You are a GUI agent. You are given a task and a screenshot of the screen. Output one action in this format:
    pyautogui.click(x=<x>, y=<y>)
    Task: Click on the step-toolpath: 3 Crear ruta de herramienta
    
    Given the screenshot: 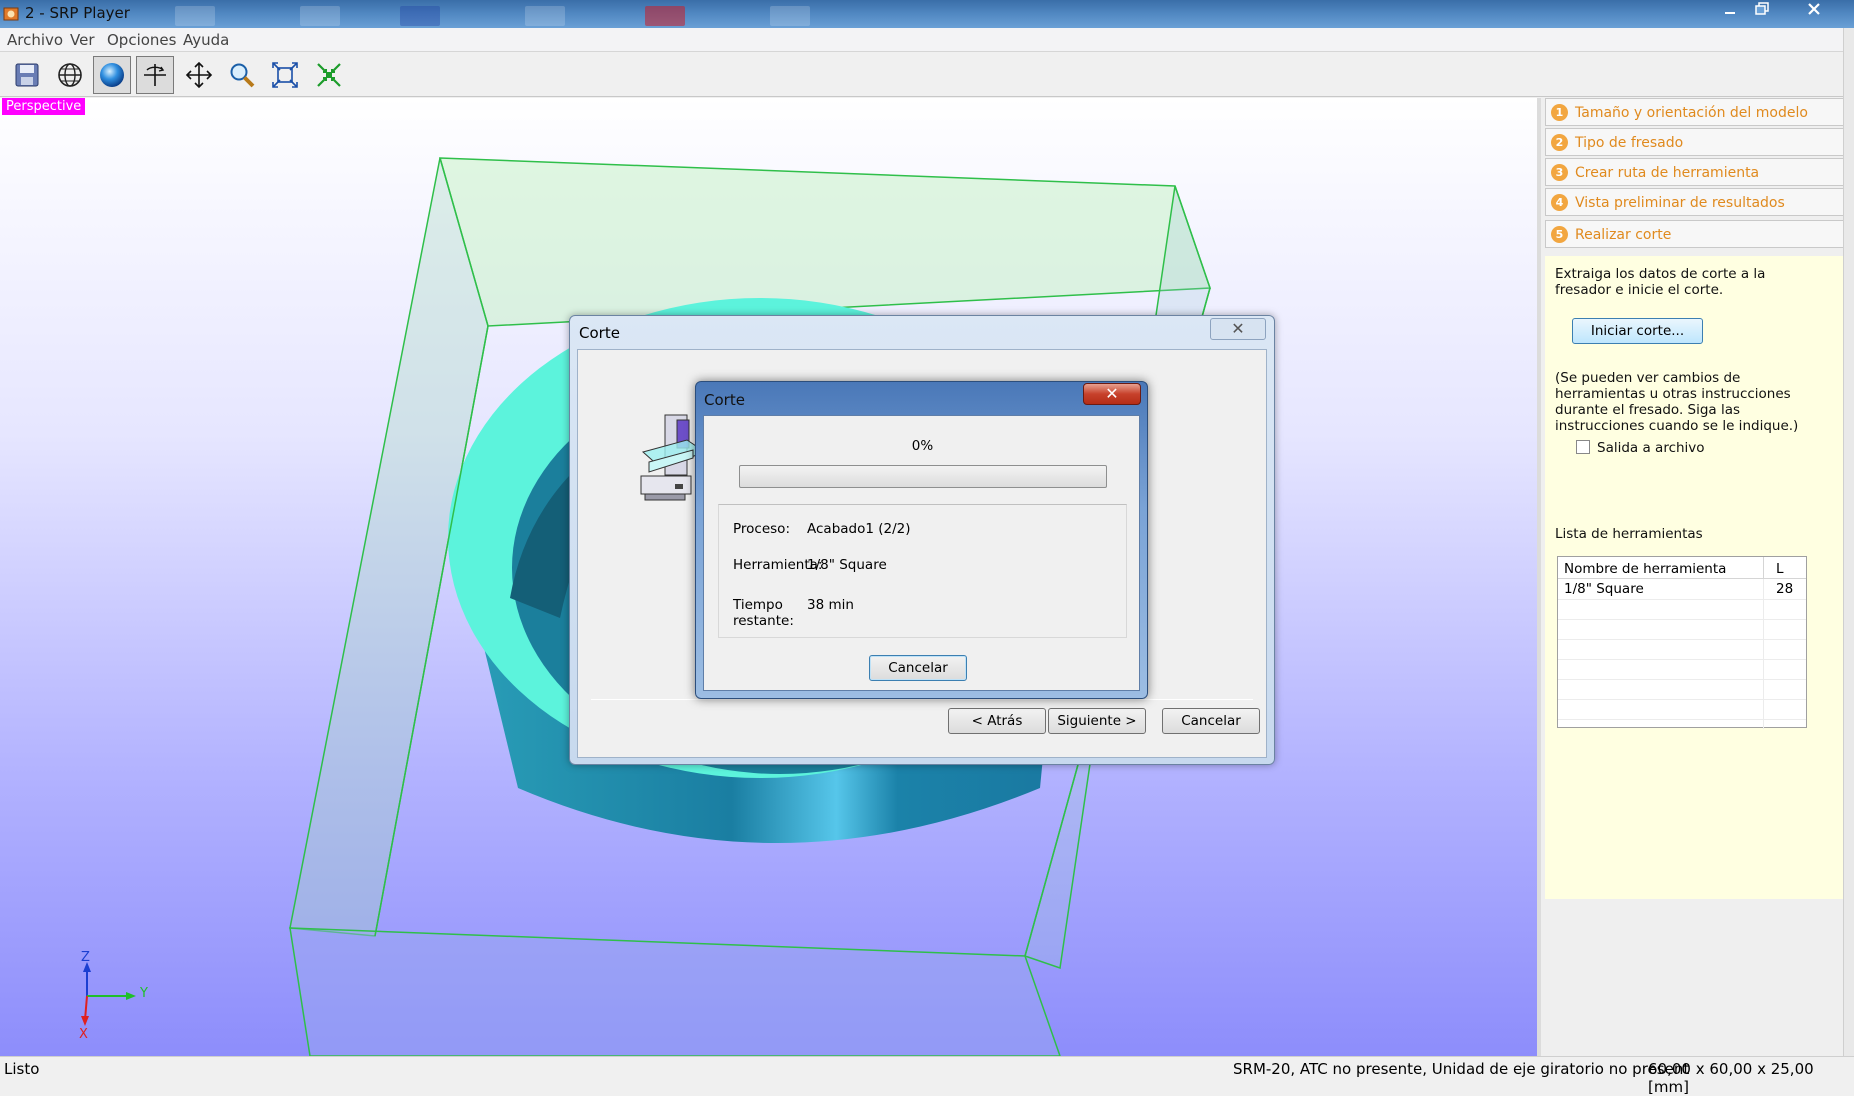 What is the action you would take?
    pyautogui.click(x=1695, y=172)
    